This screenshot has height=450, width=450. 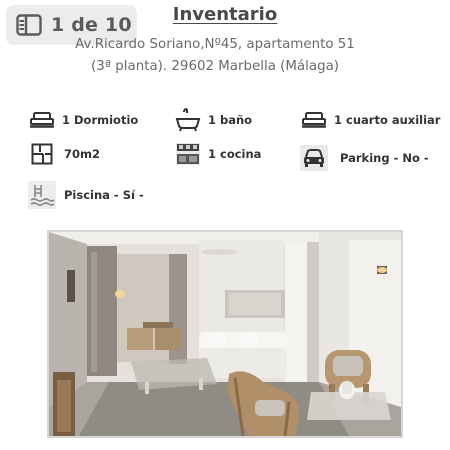 I want to click on feature-parking: Parking - No -, so click(x=364, y=158).